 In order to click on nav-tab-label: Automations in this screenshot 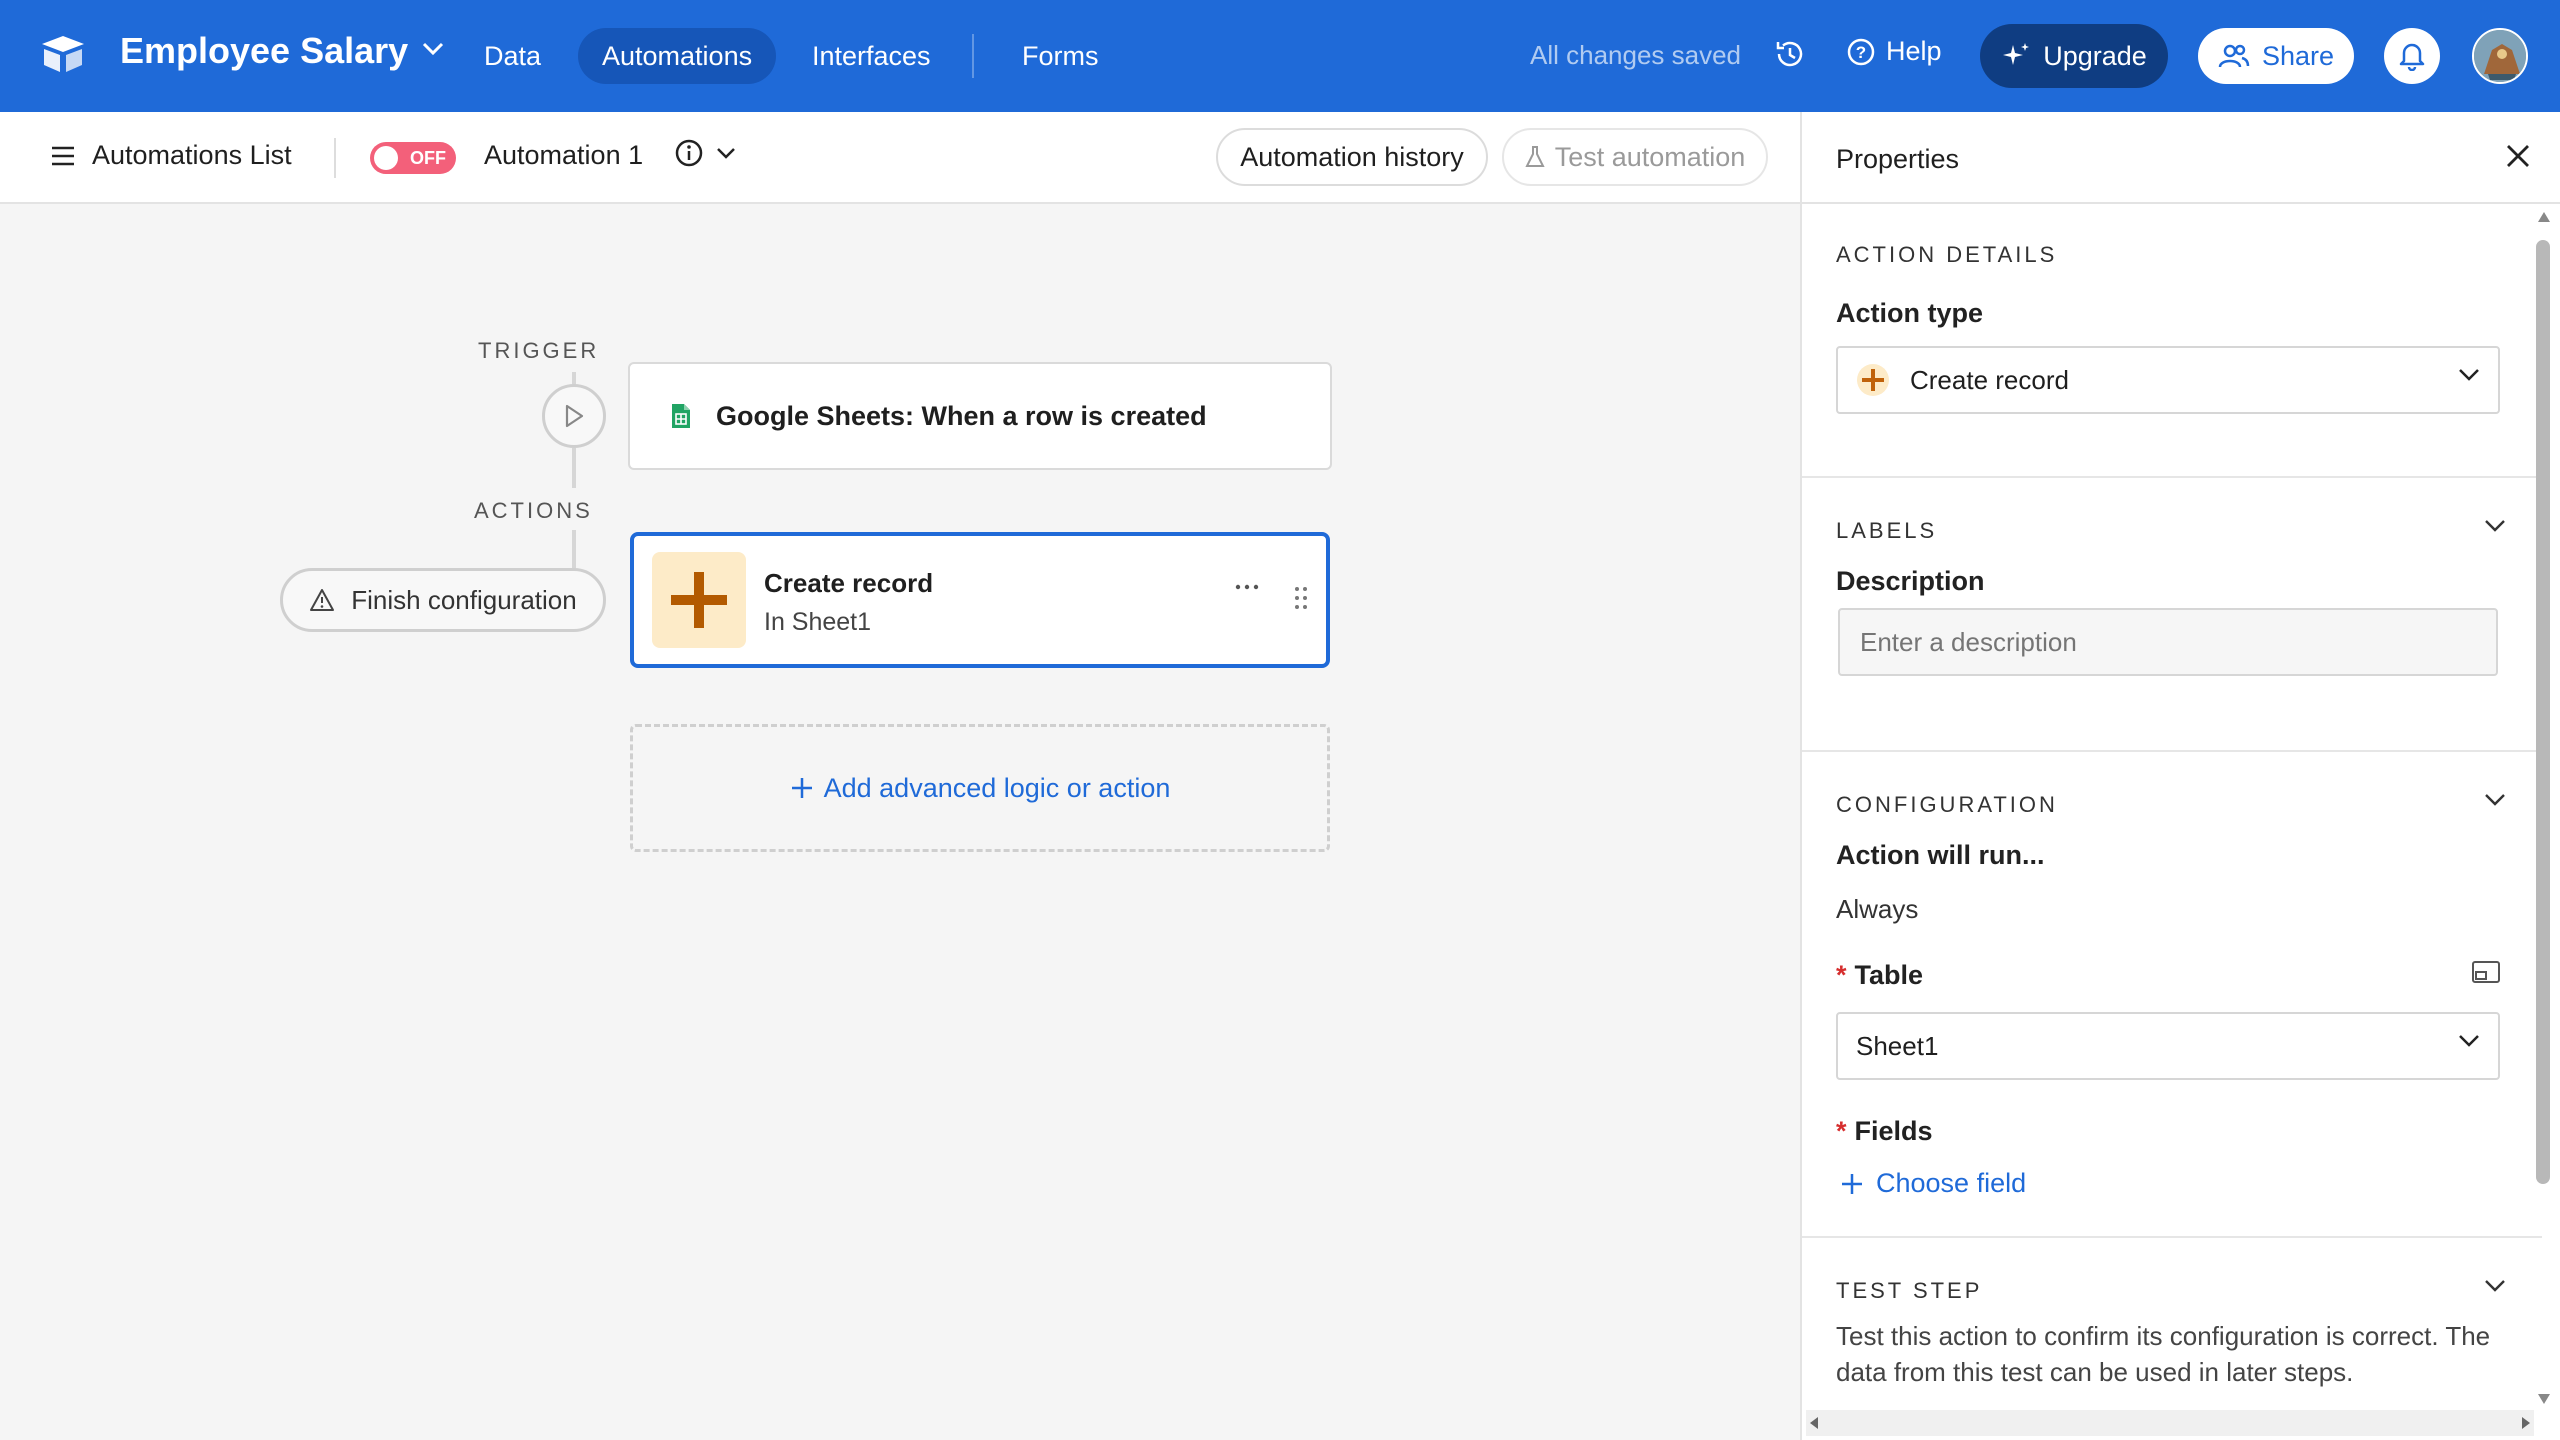, I will do `click(677, 55)`.